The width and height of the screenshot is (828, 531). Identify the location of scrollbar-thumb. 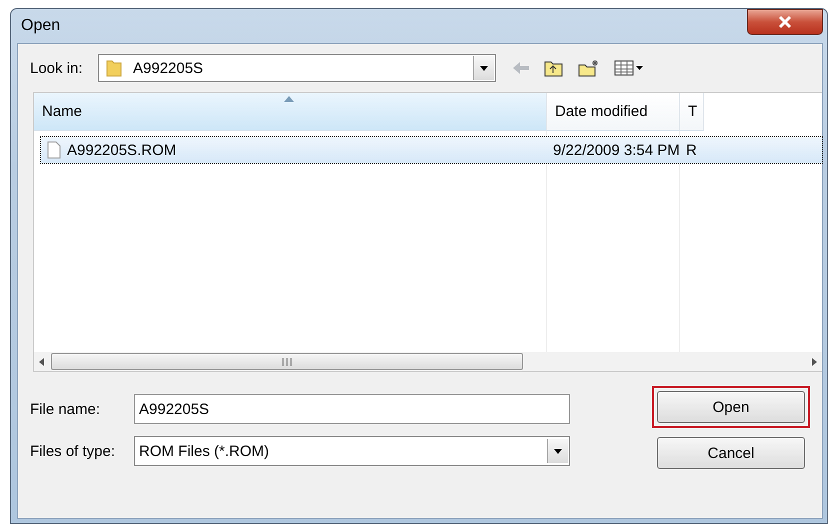
(287, 361).